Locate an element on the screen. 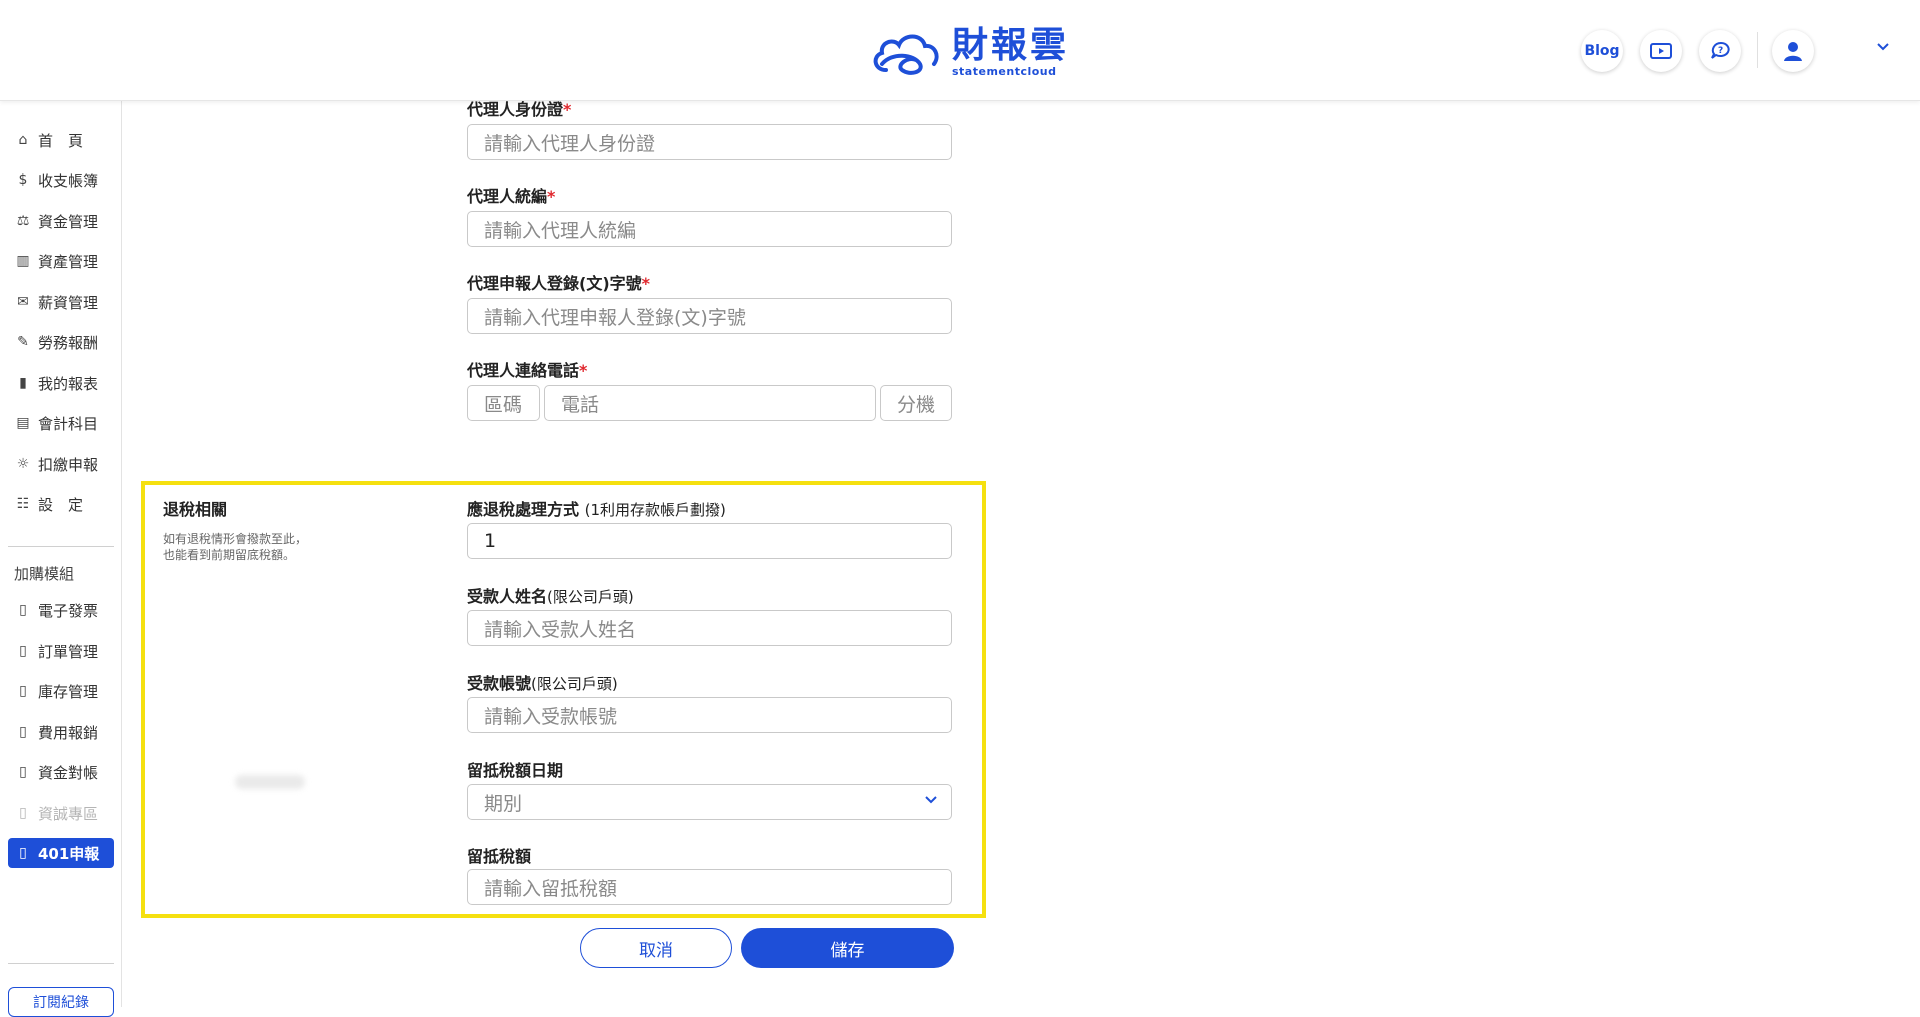 The width and height of the screenshot is (1920, 1017). account-menu-button is located at coordinates (1883, 49).